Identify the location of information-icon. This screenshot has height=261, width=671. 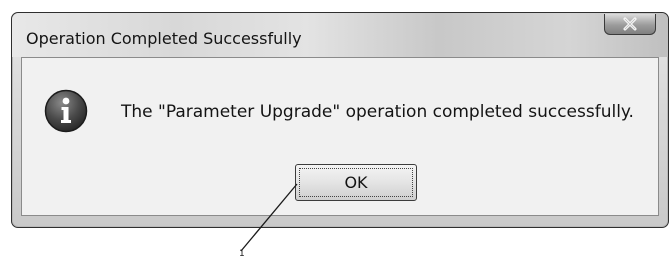
(66, 111).